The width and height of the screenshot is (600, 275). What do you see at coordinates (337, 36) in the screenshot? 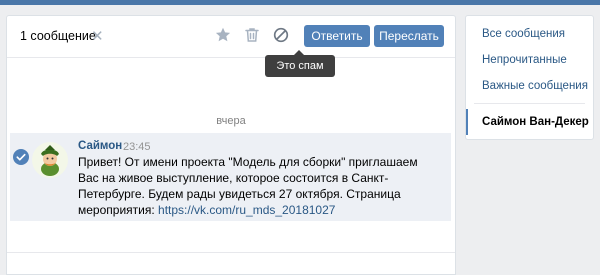
I see `reply-button: Ответить` at bounding box center [337, 36].